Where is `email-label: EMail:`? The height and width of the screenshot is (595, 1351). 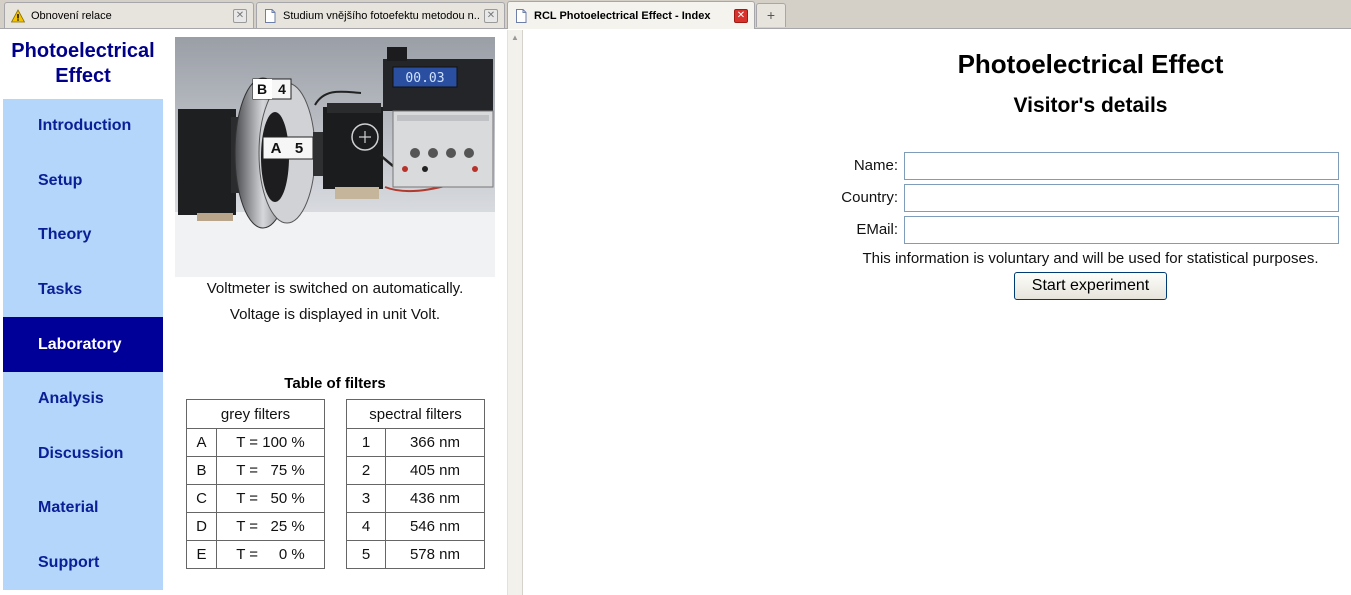
email-label: EMail: is located at coordinates (877, 229).